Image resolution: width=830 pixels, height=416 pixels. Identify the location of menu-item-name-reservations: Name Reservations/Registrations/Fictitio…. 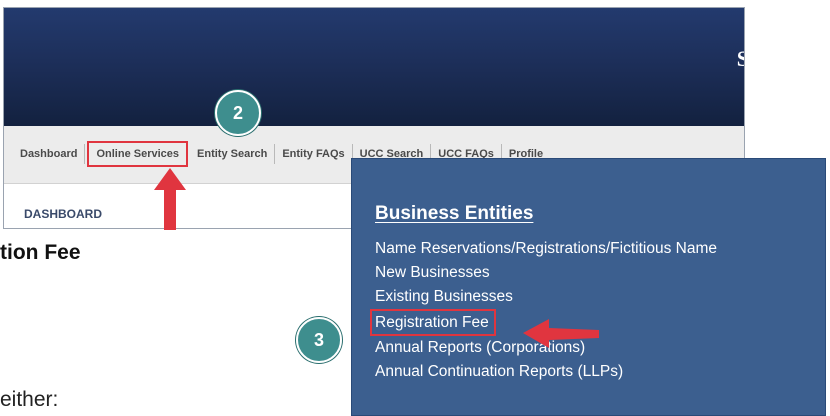
(546, 249).